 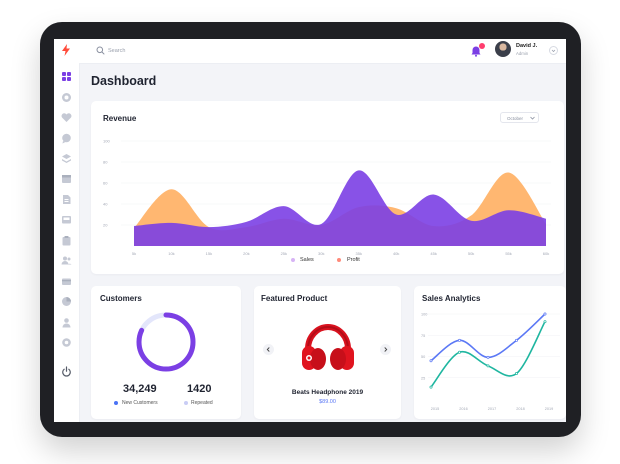 What do you see at coordinates (186, 403) in the screenshot?
I see `repeated-dot` at bounding box center [186, 403].